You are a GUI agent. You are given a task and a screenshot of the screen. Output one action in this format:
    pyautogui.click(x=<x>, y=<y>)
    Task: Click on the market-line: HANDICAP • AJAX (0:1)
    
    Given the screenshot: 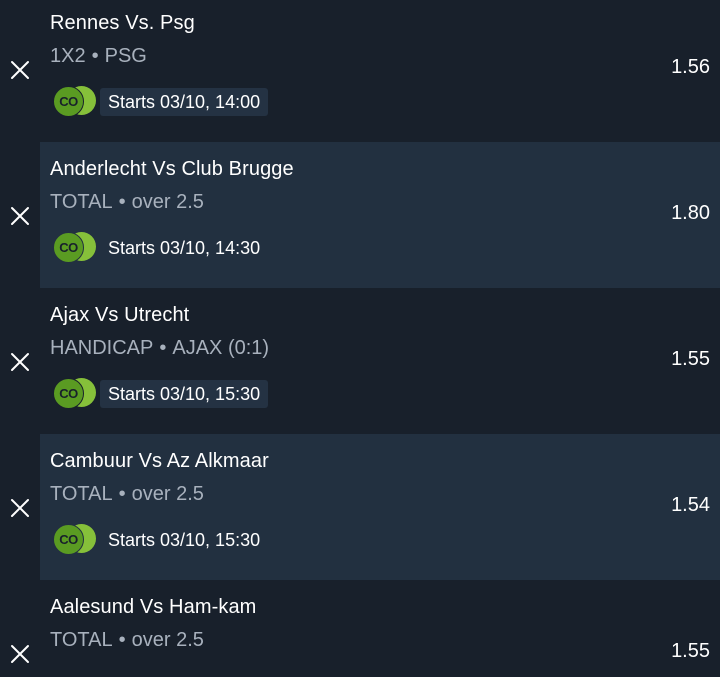 What is the action you would take?
    pyautogui.click(x=159, y=348)
    